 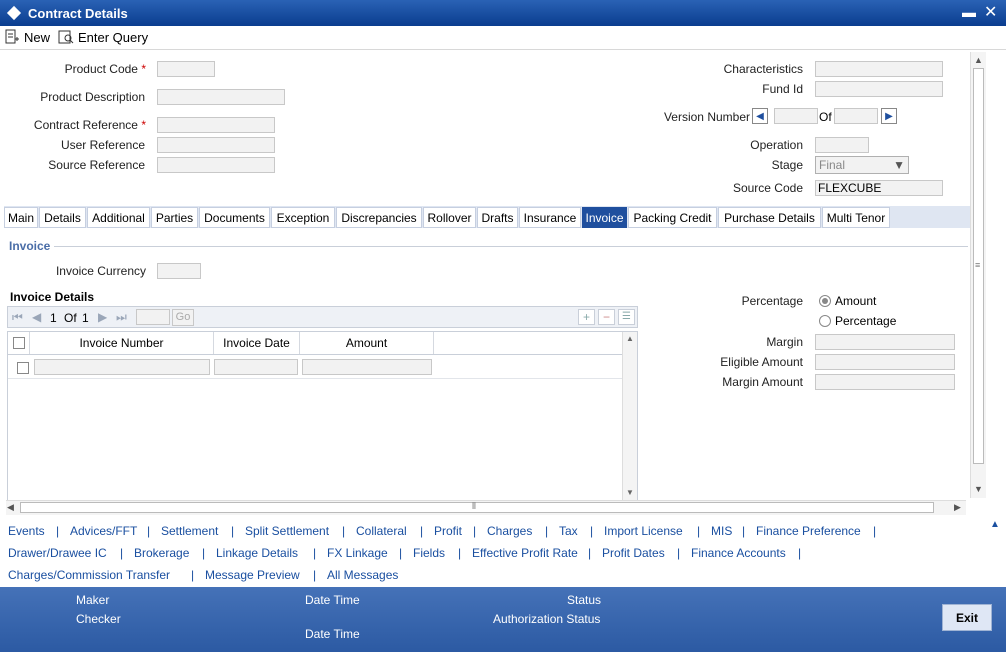 I want to click on row-checkbox, so click(x=23, y=368).